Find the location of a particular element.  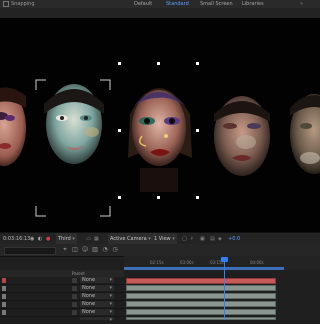

workspace-default: Default is located at coordinates (143, 4).